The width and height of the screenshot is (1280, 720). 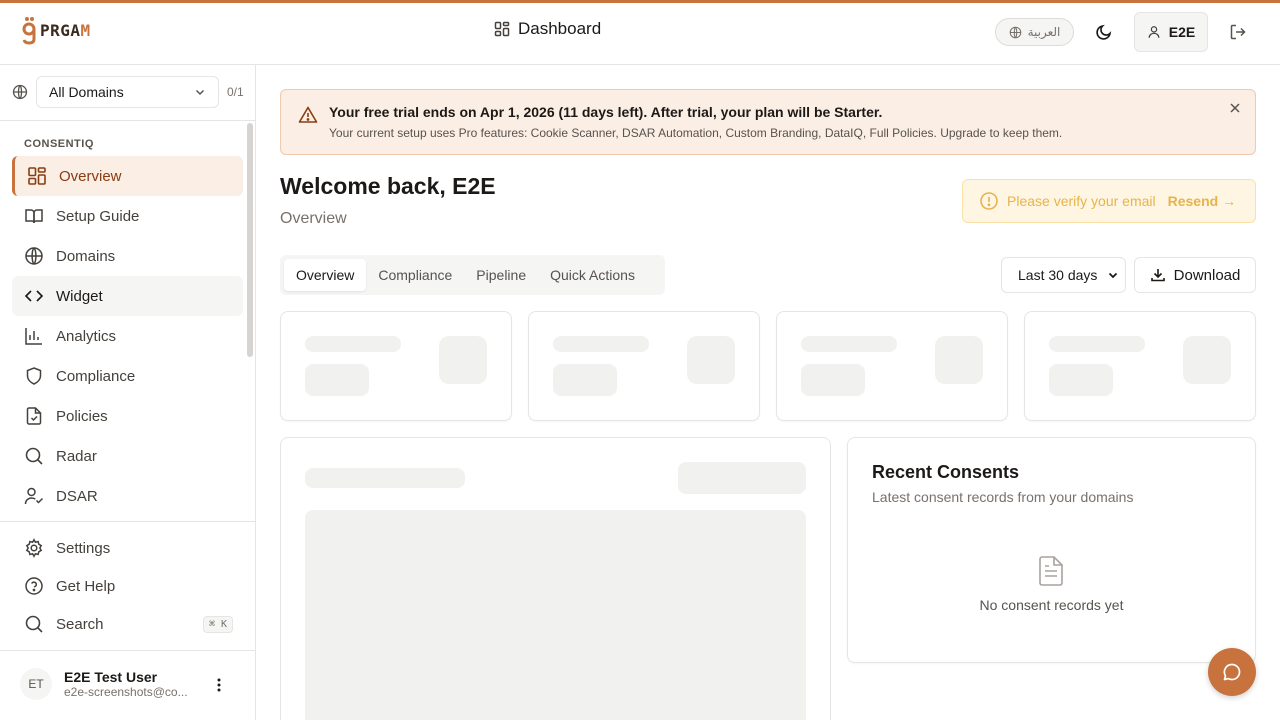 I want to click on sidebar-item-domains: Domains, so click(x=127, y=256).